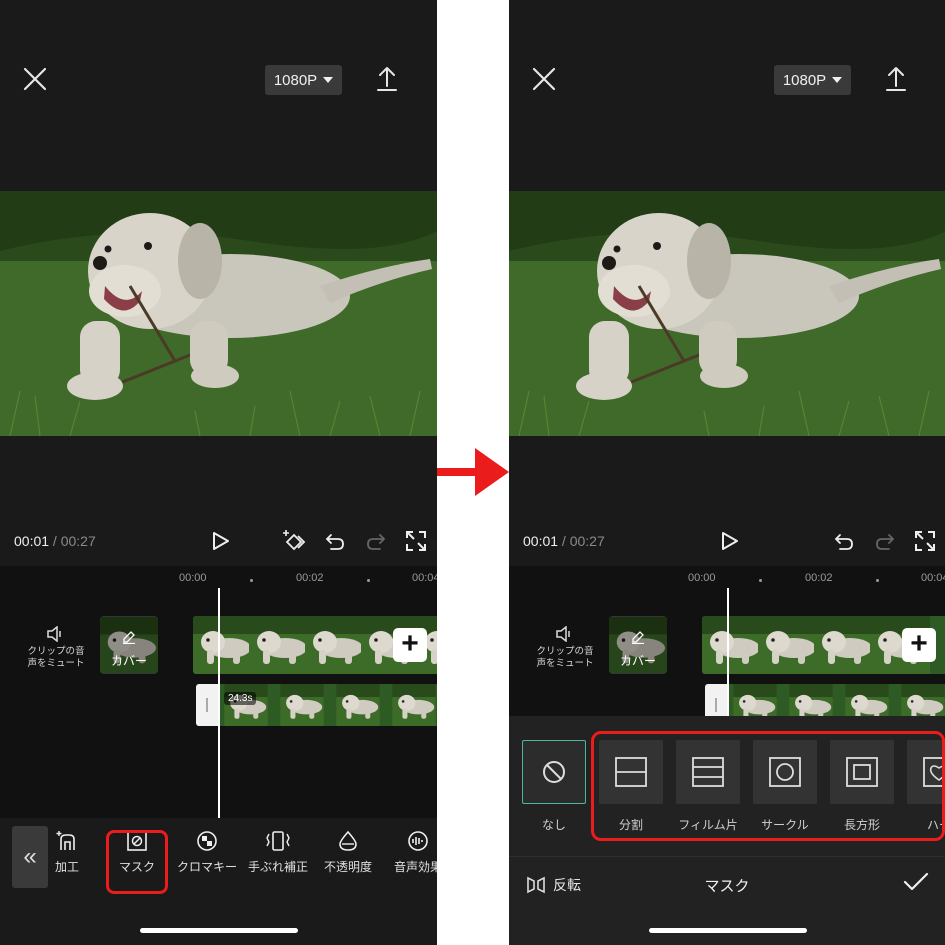  What do you see at coordinates (137, 862) in the screenshot?
I see `mask-highlight-box` at bounding box center [137, 862].